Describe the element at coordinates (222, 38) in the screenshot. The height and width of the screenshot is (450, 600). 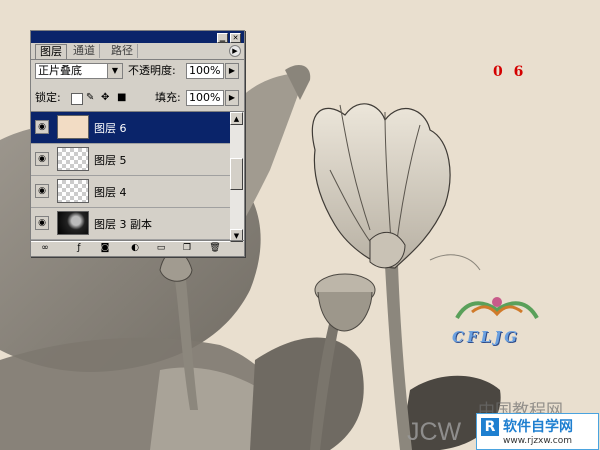
I see `minimize-icon: ▁` at that location.